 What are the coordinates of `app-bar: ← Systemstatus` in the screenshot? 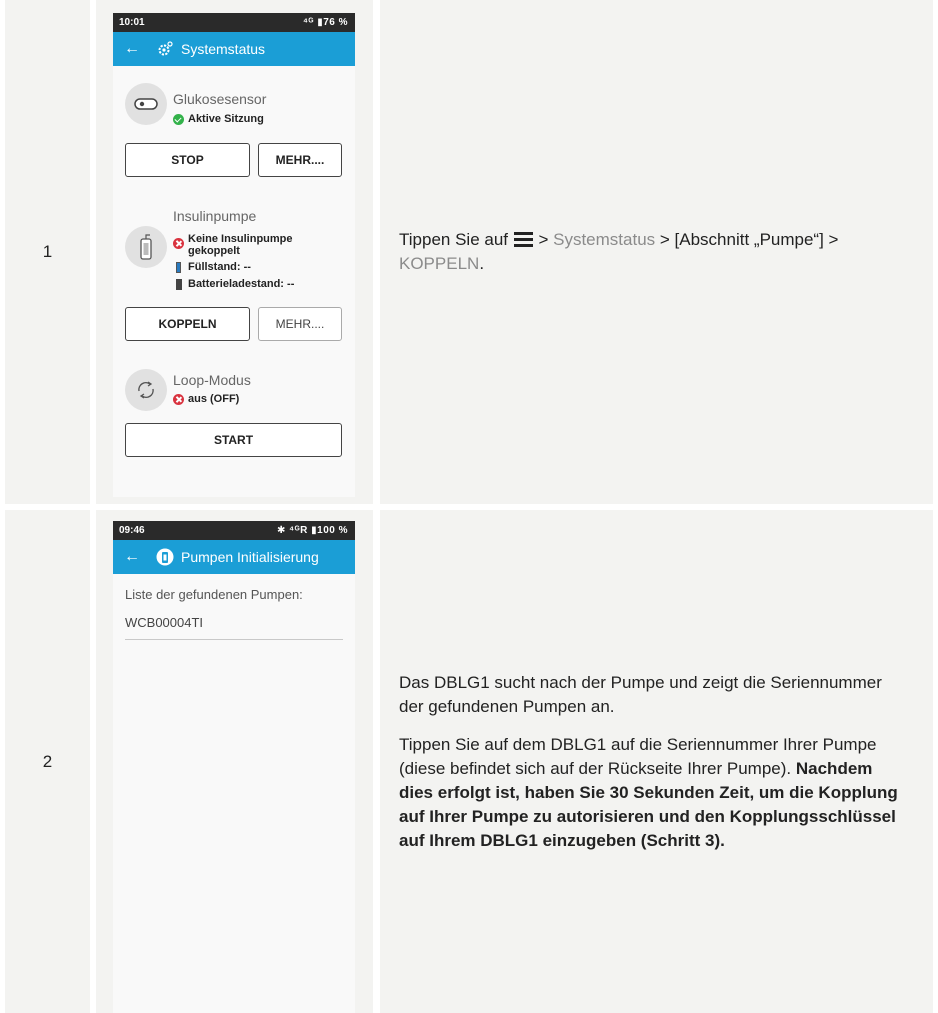 It's located at (234, 49).